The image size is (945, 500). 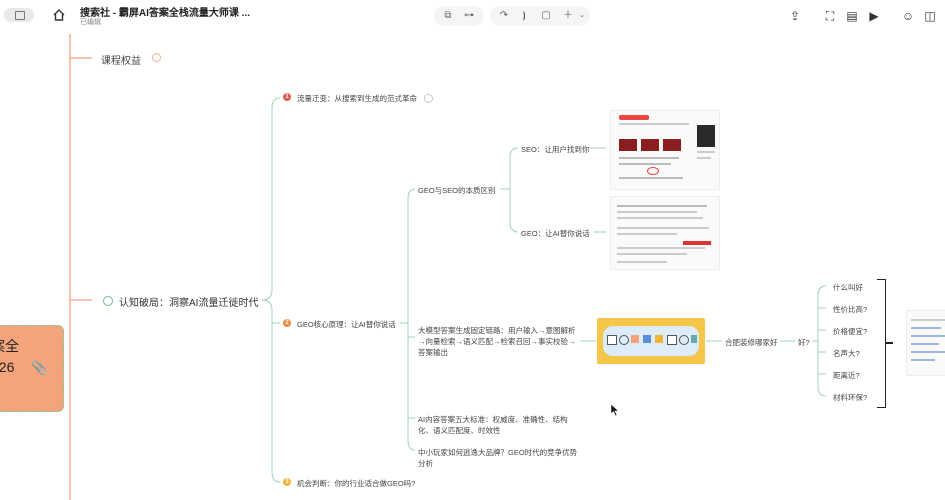 I want to click on summary-bracket, so click(x=881, y=343).